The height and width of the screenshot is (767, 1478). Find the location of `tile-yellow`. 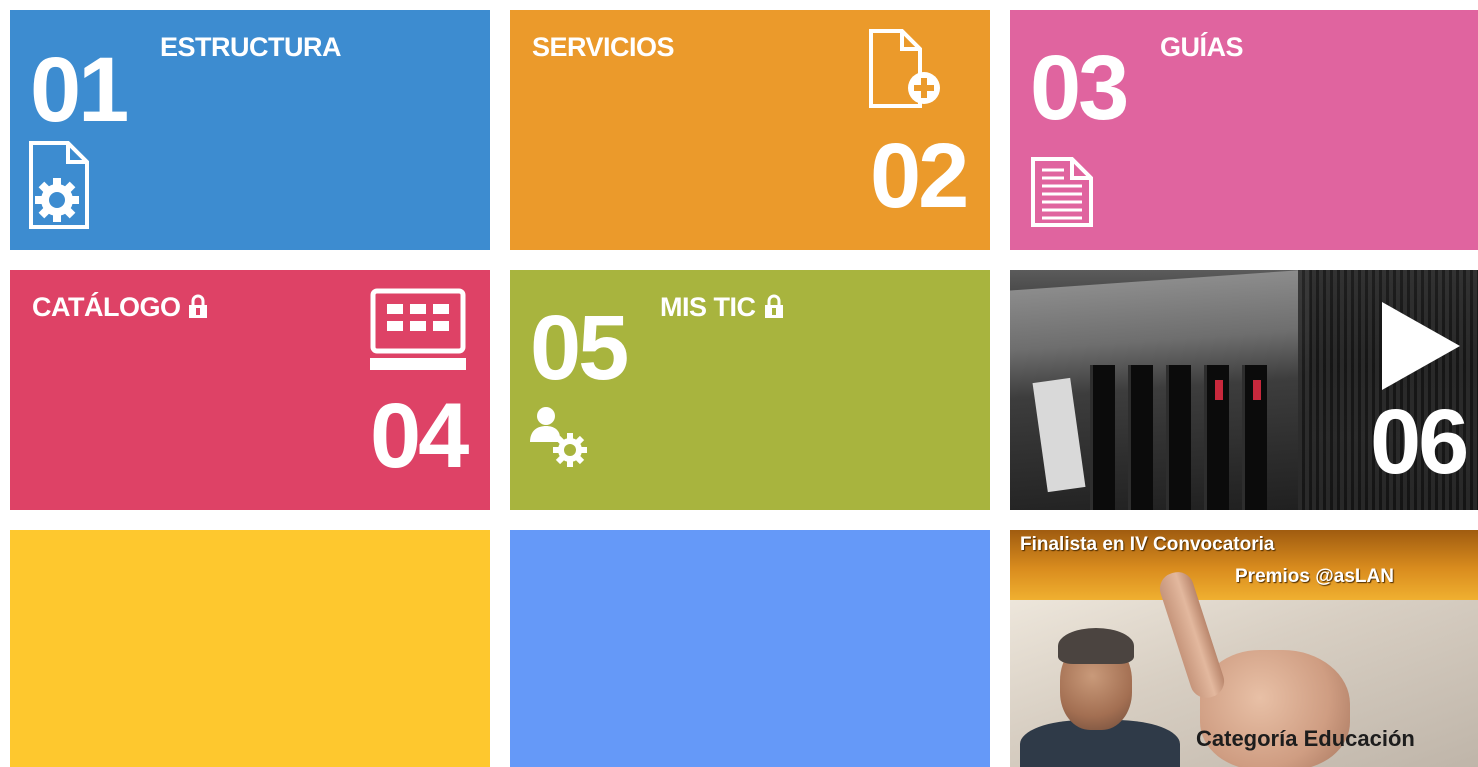

tile-yellow is located at coordinates (250, 648).